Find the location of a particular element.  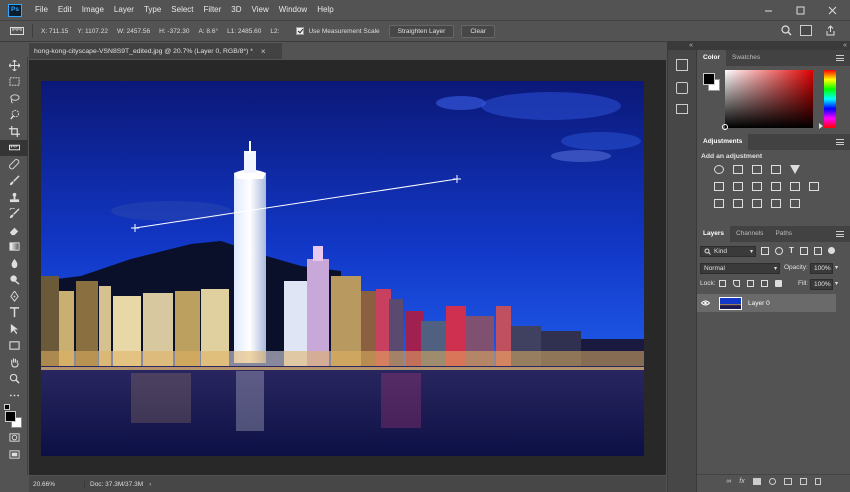

libraries-panel-icon is located at coordinates (682, 109).